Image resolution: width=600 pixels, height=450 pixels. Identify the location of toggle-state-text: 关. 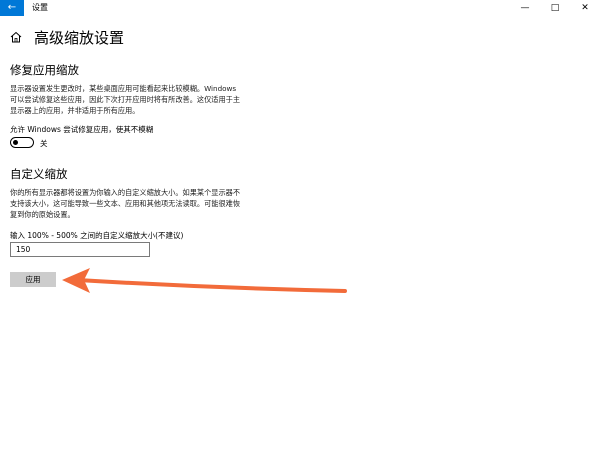
(44, 143).